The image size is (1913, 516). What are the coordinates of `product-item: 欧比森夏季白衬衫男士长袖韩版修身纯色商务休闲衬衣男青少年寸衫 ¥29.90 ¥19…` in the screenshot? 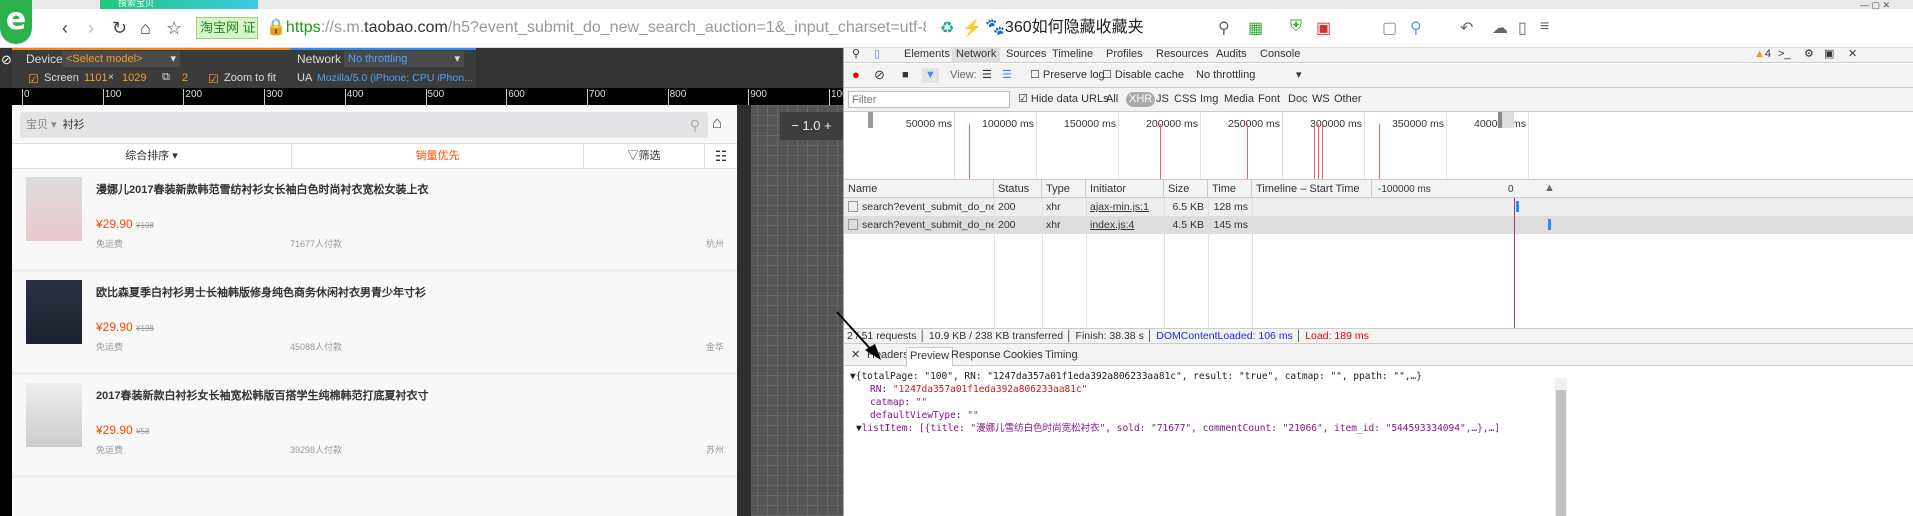 It's located at (374, 323).